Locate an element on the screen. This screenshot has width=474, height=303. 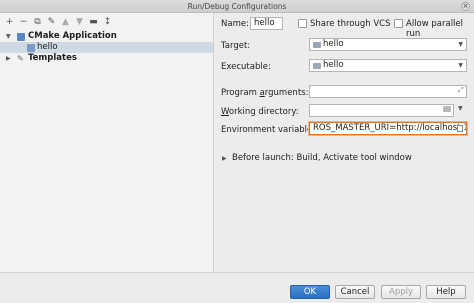
name-input: hello is located at coordinates (266, 23).